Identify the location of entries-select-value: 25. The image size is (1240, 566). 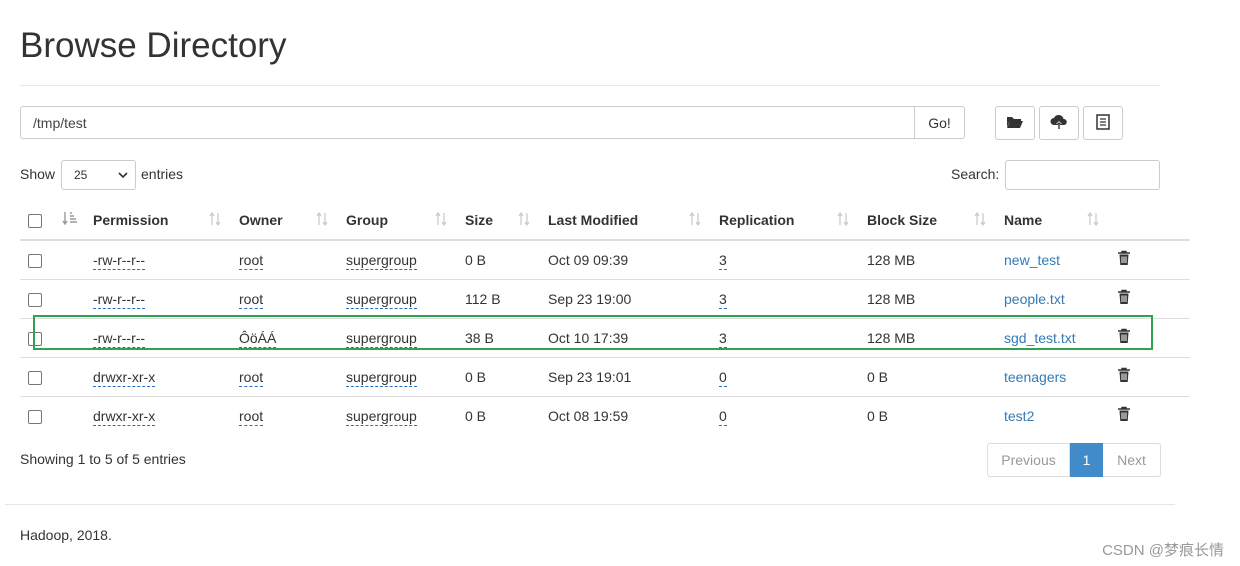
(81, 175).